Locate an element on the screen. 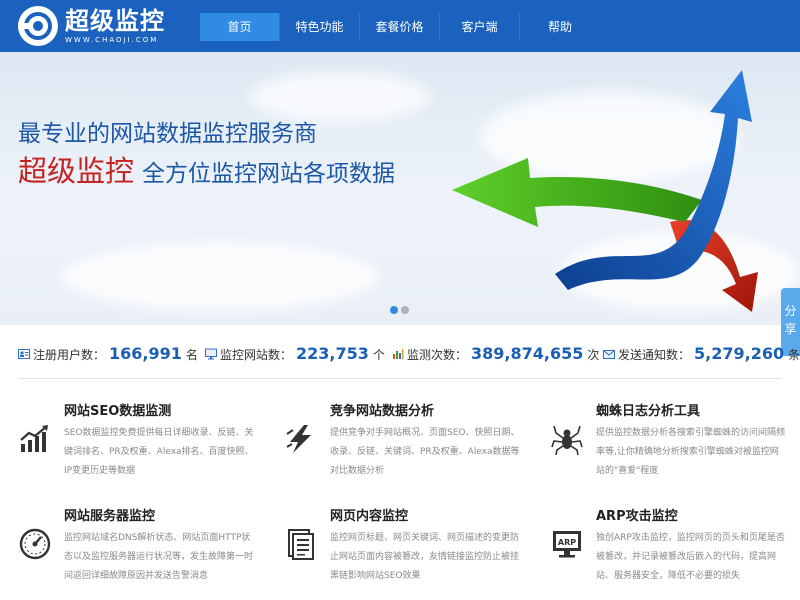 This screenshot has width=800, height=600. feature-title: 网页内容监控 is located at coordinates (369, 516).